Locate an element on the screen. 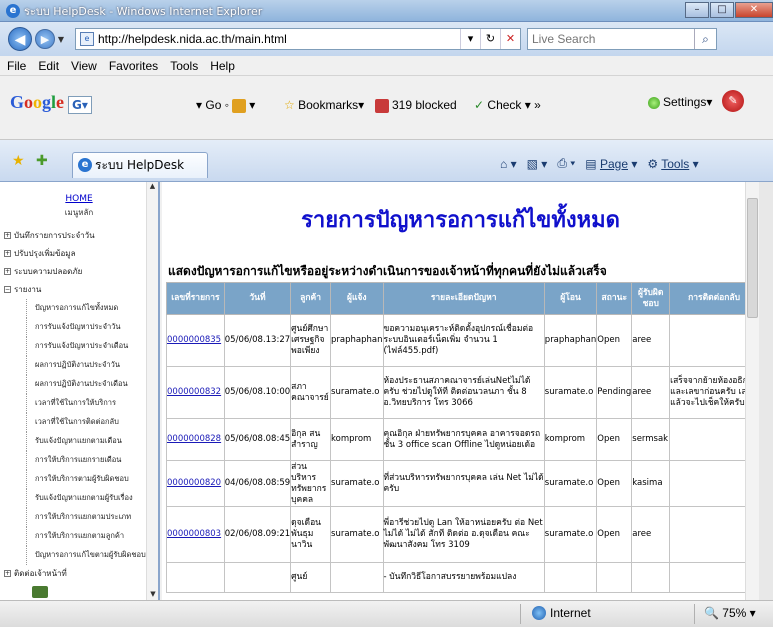 The width and height of the screenshot is (773, 627). scroll-down-icon: ▼ is located at coordinates (152, 594).